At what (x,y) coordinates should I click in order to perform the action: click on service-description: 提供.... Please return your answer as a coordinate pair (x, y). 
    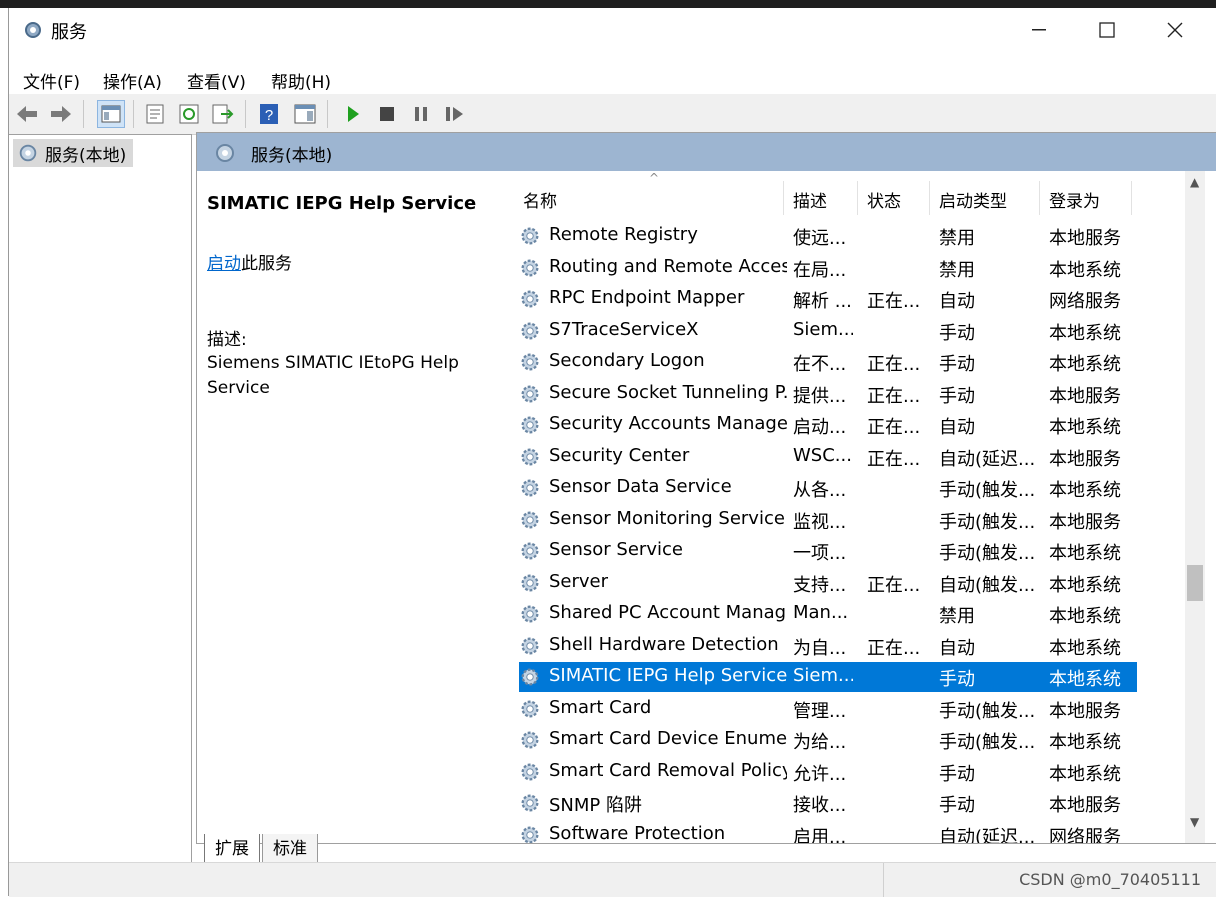
    Looking at the image, I should click on (820, 396).